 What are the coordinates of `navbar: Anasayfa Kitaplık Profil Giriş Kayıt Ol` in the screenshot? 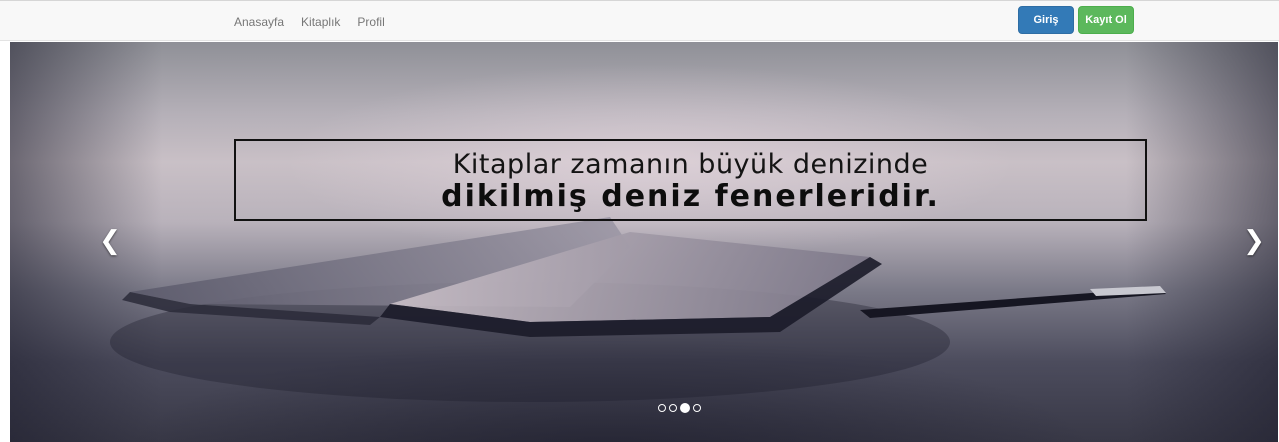 It's located at (639, 20).